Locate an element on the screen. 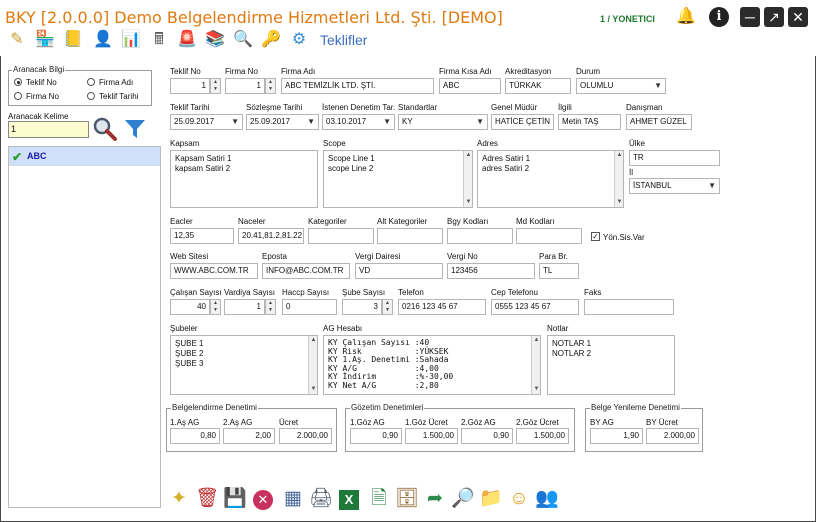 The height and width of the screenshot is (522, 816). eposta-field: INFO@ABC.COM.TR is located at coordinates (306, 271).